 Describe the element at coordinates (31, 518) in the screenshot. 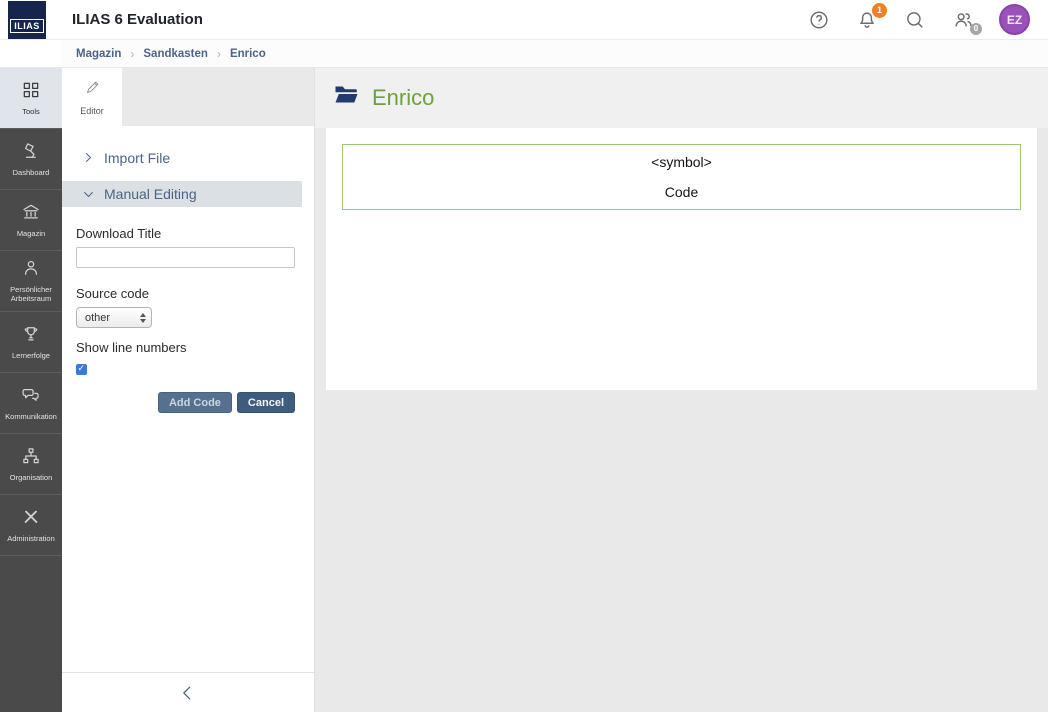

I see `crossed-tools-icon` at that location.